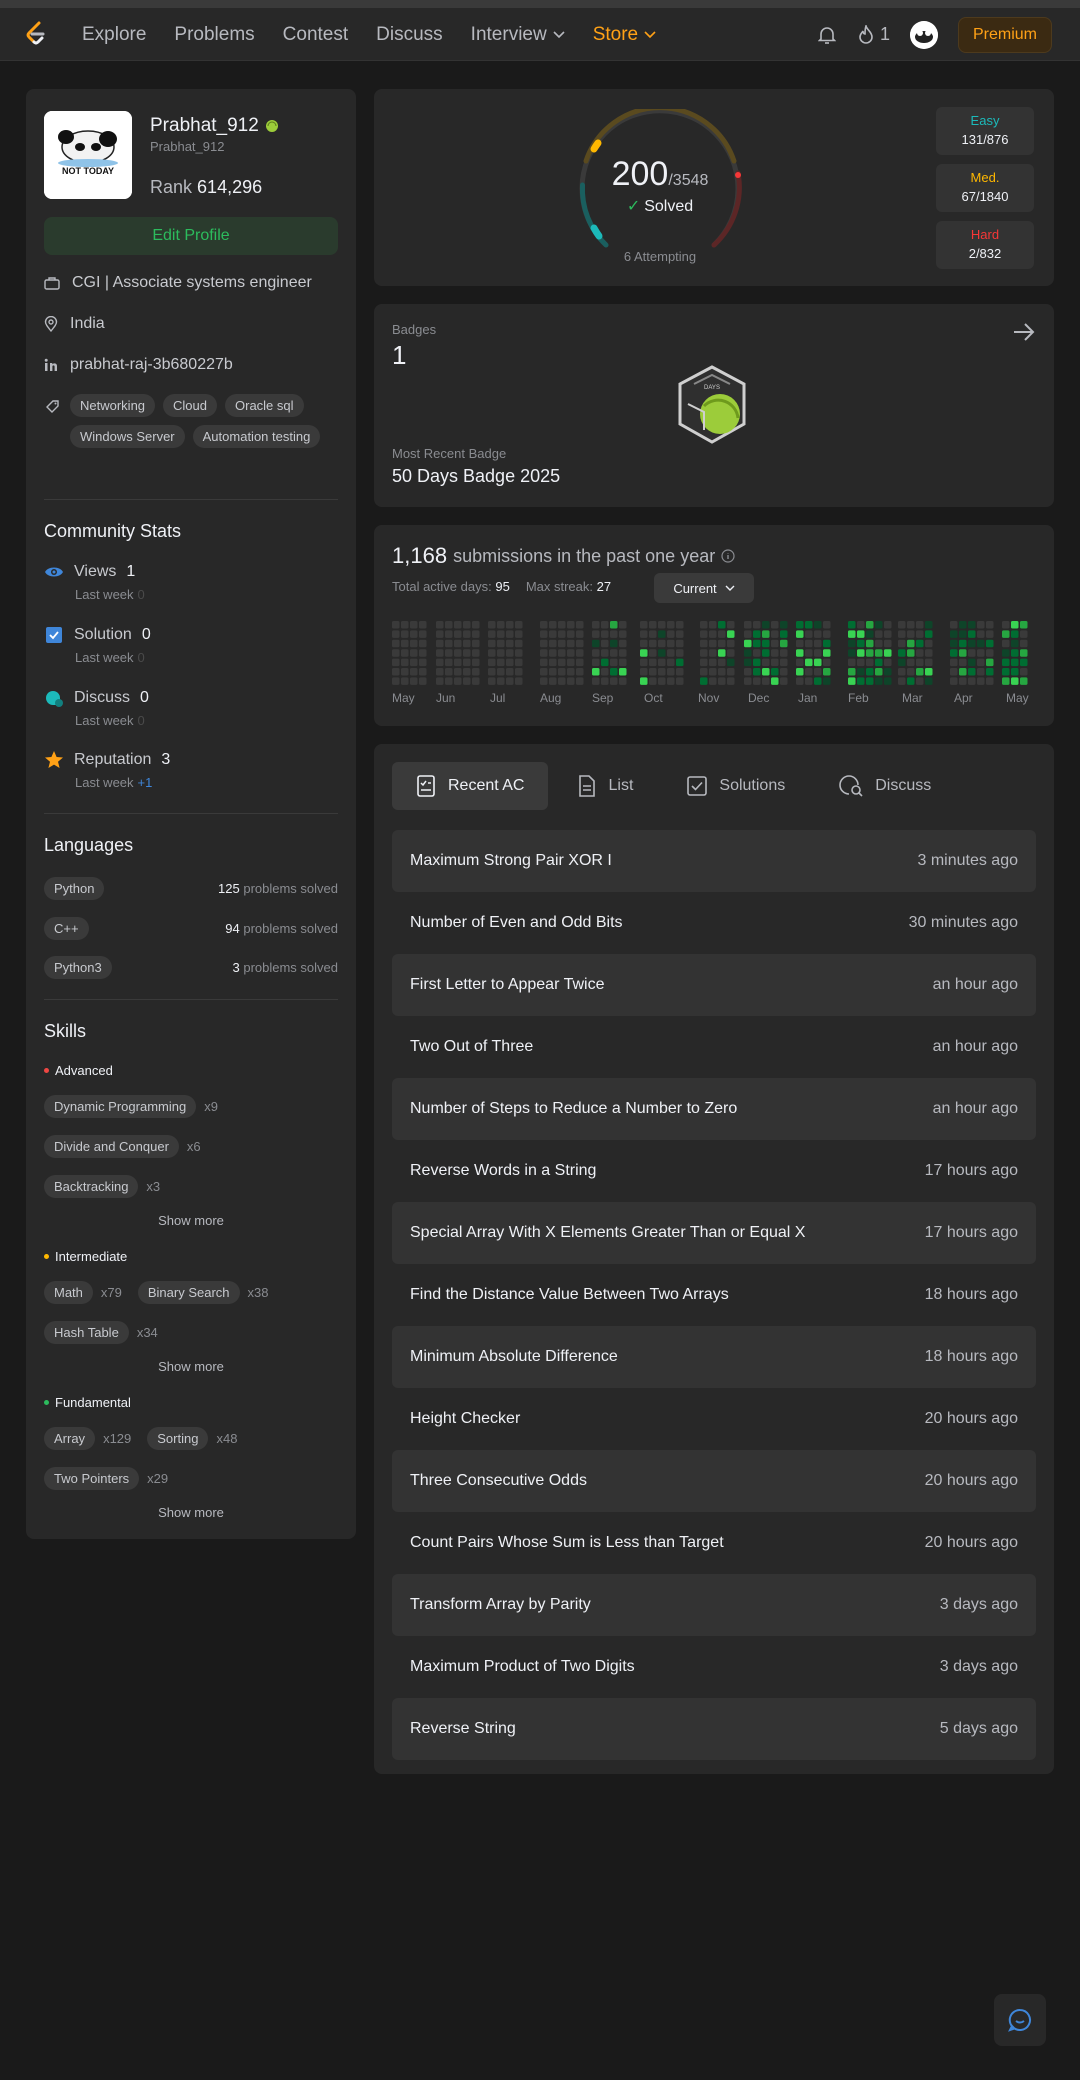 The height and width of the screenshot is (2080, 1080). I want to click on feedback-chat-button, so click(1020, 2020).